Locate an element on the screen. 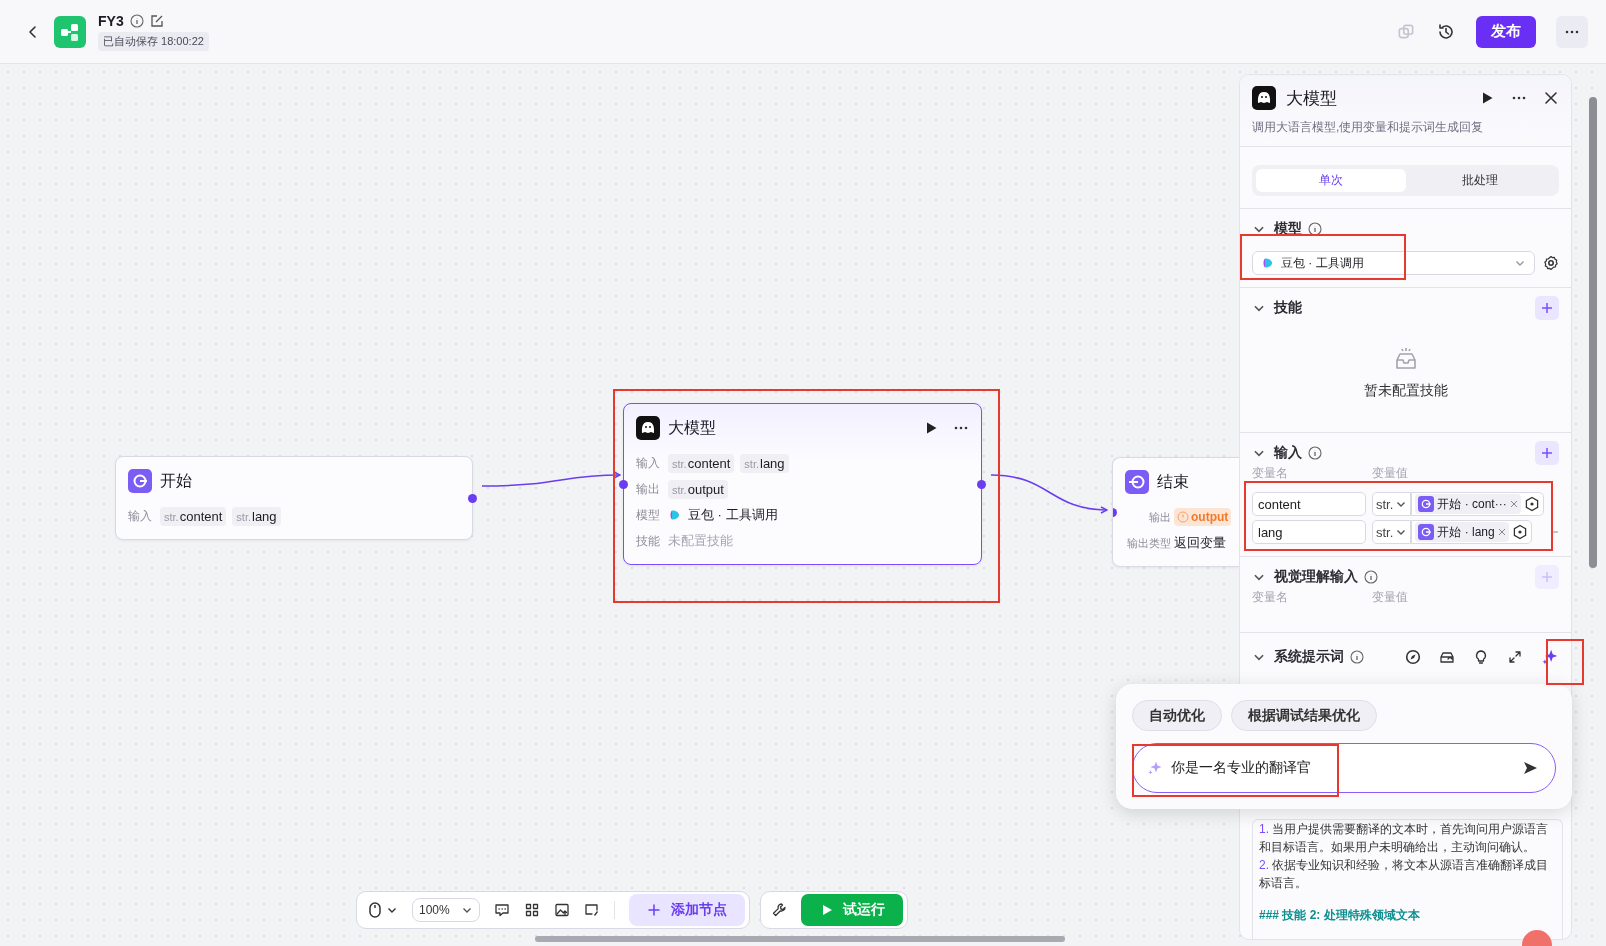 This screenshot has height=946, width=1606. prompt-heading: ### 技能 2: 处理特殊领域文本 is located at coordinates (1340, 915).